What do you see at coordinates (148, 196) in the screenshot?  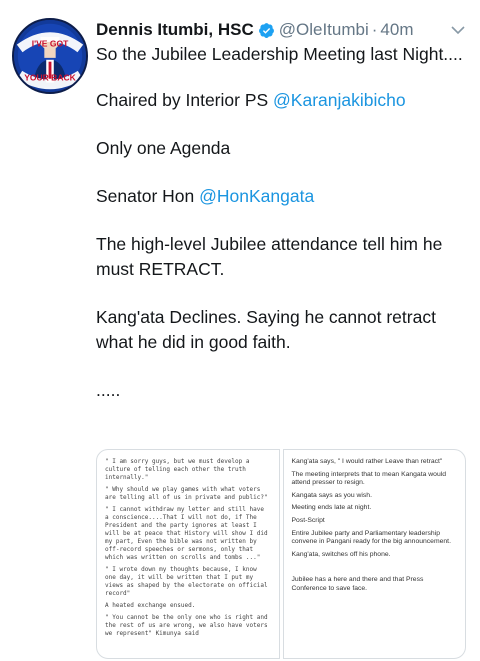 I see `senator-text: Senator Hon` at bounding box center [148, 196].